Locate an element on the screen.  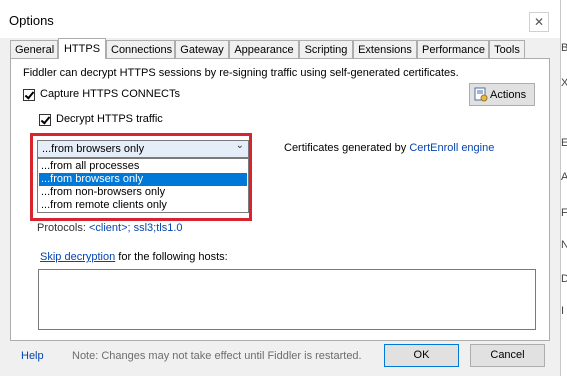
tab-appearance: Appearance is located at coordinates (264, 49).